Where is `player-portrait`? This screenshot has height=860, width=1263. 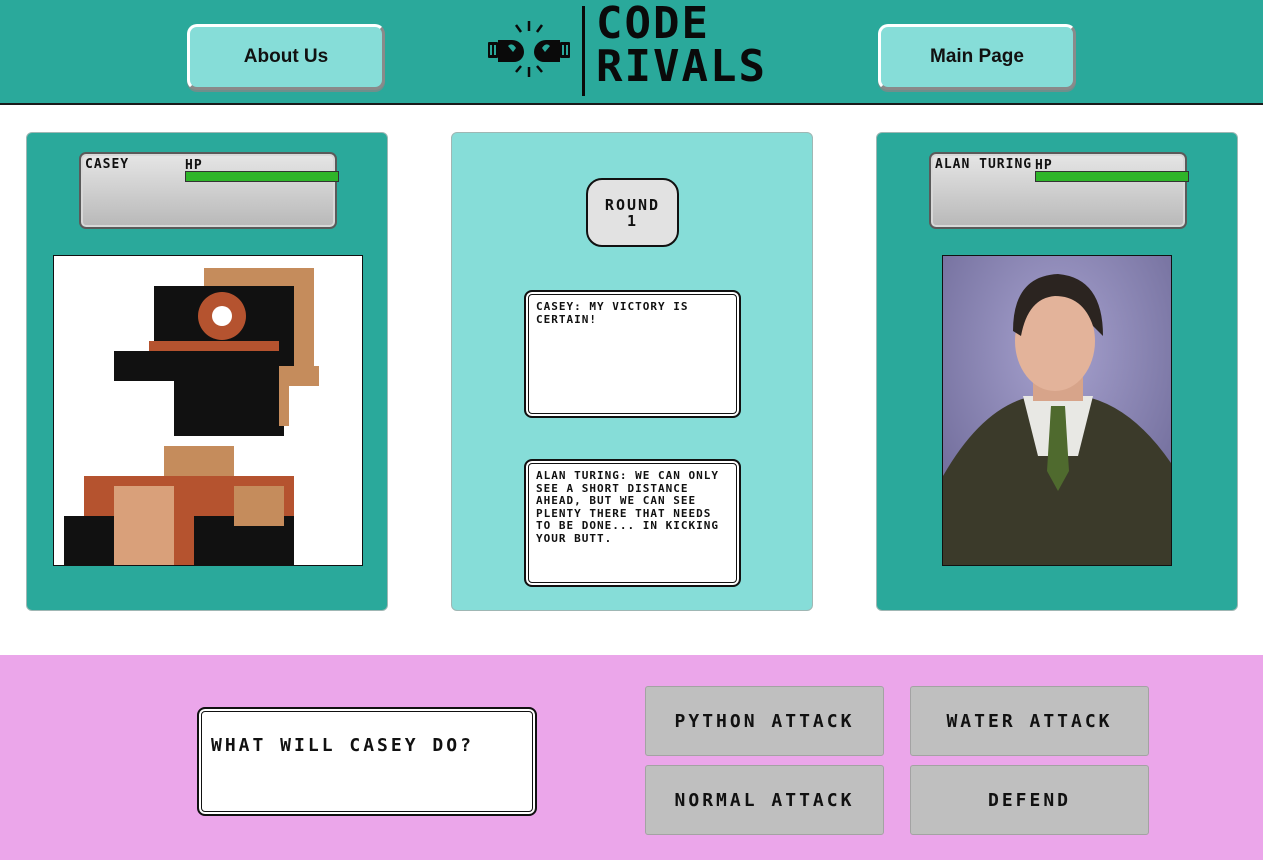 player-portrait is located at coordinates (208, 410).